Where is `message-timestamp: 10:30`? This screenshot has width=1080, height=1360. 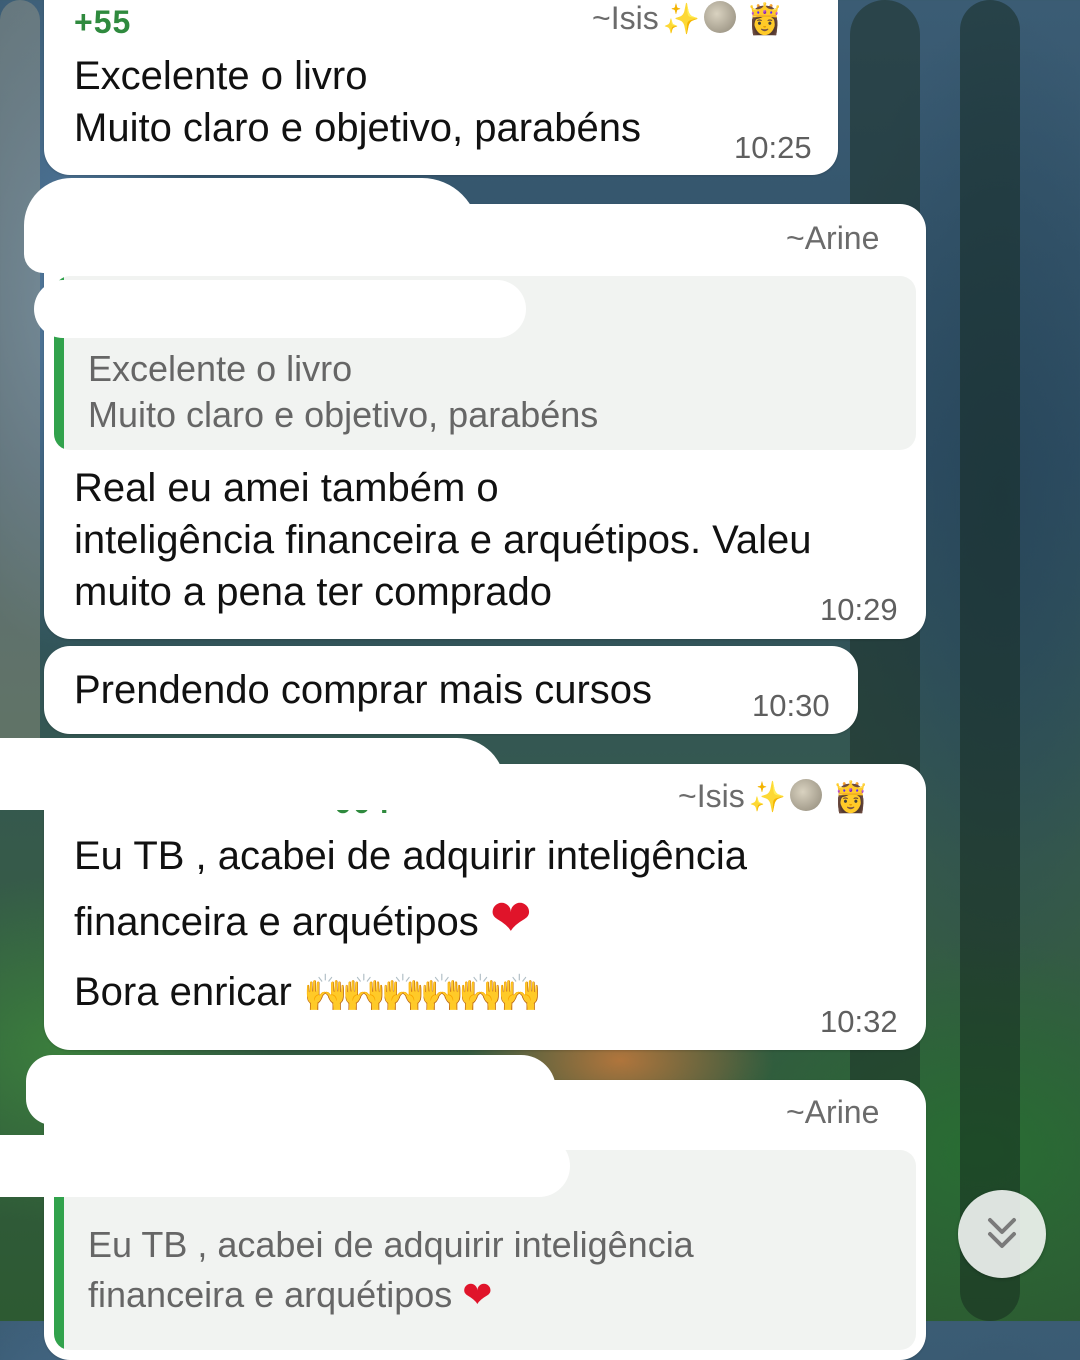 message-timestamp: 10:30 is located at coordinates (791, 705).